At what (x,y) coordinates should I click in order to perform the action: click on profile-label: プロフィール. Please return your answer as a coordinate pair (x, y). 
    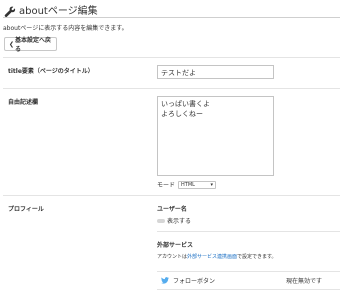
    Looking at the image, I should click on (26, 209).